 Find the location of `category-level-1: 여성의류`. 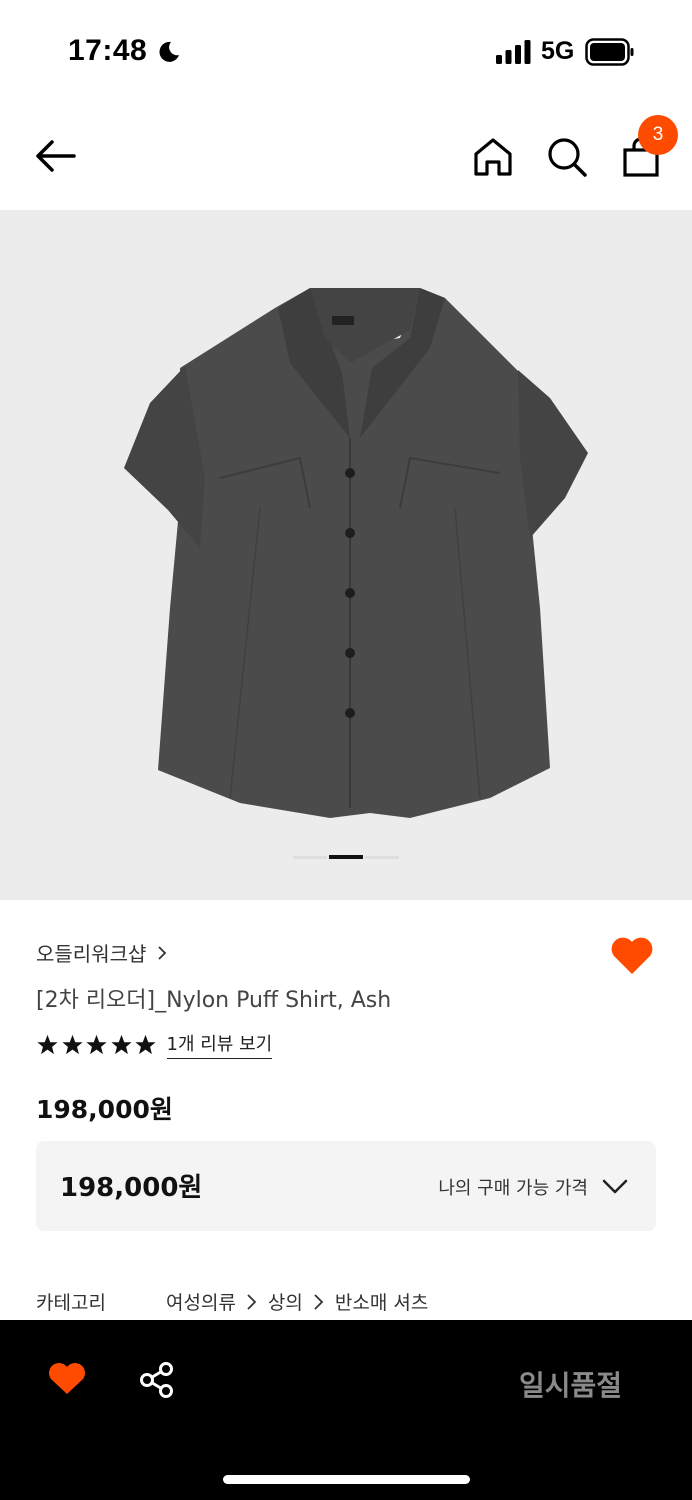

category-level-1: 여성의류 is located at coordinates (201, 1301).